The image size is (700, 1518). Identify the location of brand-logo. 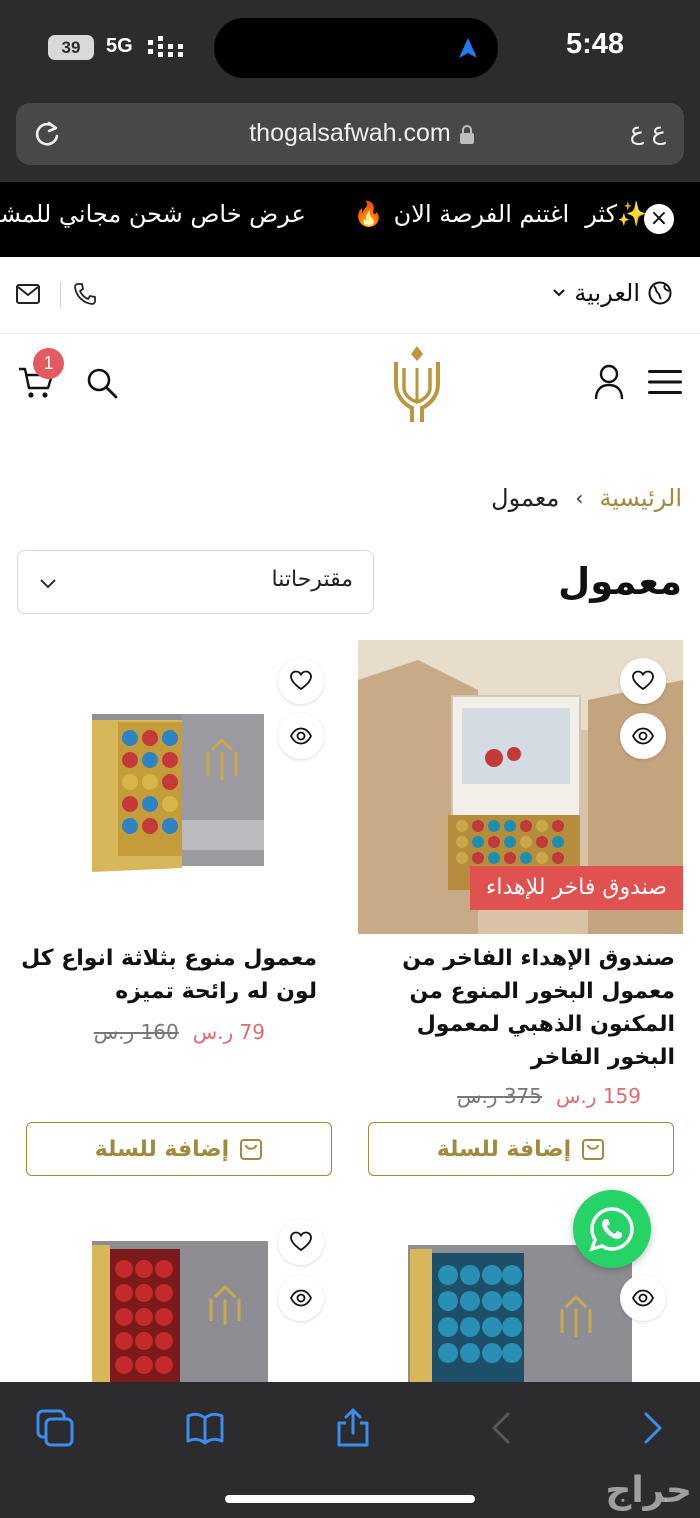
(417, 384).